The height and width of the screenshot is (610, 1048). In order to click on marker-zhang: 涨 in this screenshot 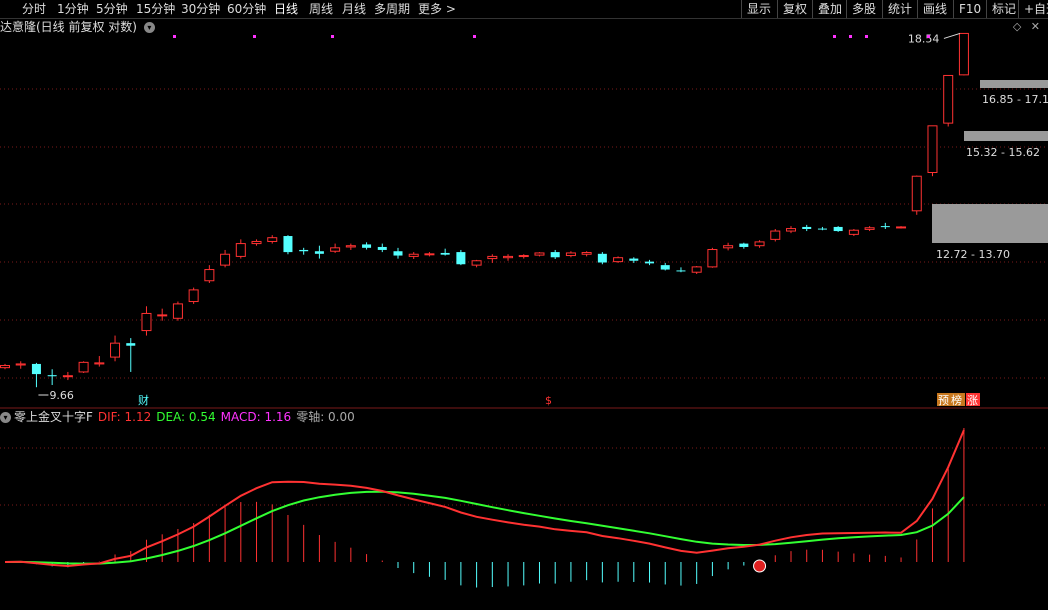, I will do `click(972, 400)`.